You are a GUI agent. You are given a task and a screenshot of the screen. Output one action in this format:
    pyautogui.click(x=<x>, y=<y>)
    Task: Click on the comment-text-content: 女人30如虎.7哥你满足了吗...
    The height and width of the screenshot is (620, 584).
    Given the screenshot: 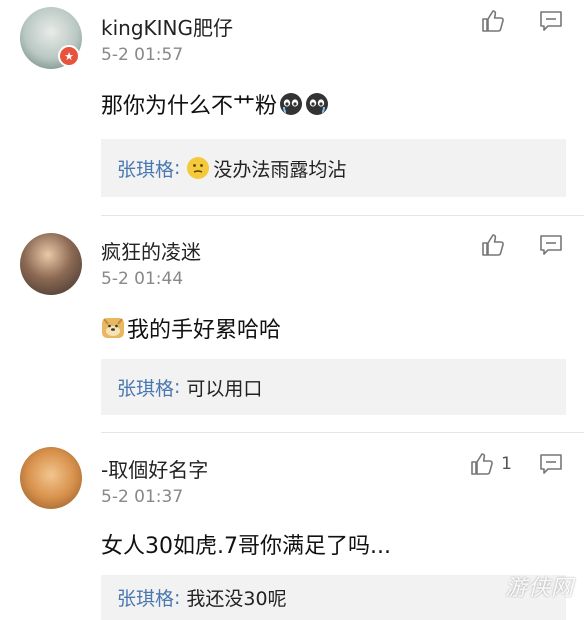 What is the action you would take?
    pyautogui.click(x=246, y=546)
    